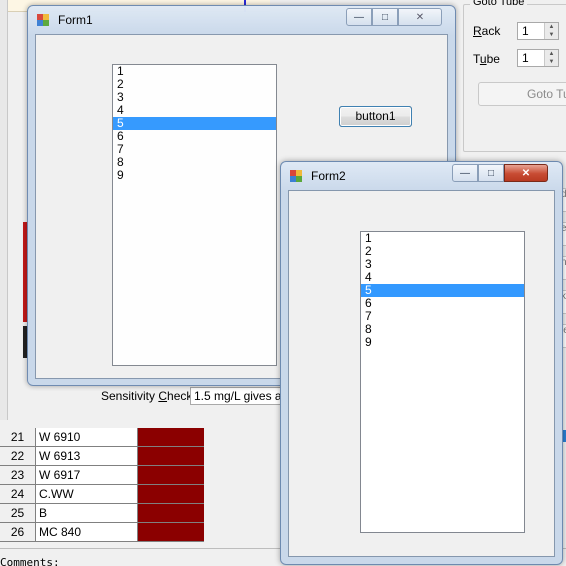  I want to click on rack-label: Rack, so click(487, 31).